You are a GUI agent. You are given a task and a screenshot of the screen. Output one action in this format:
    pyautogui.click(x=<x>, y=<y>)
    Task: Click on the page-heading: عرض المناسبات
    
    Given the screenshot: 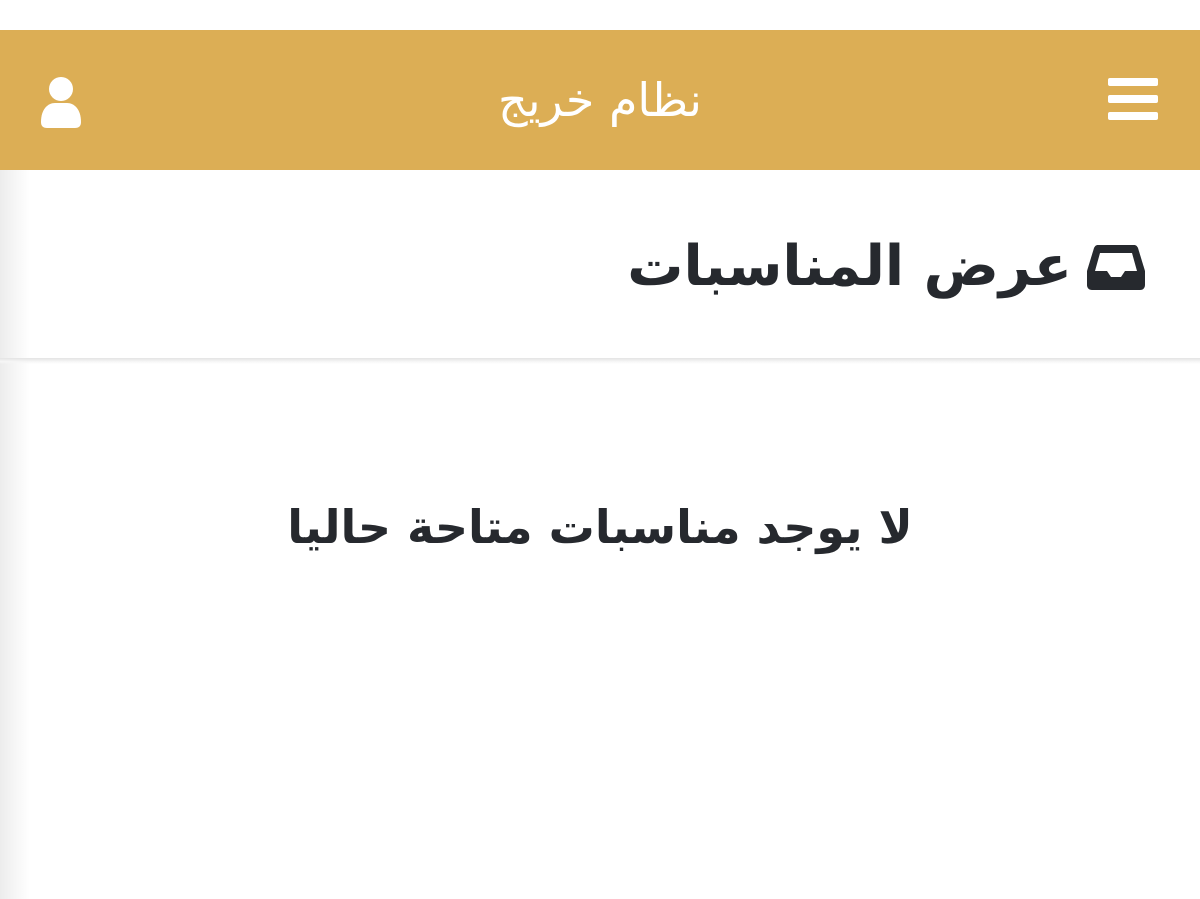 What is the action you would take?
    pyautogui.click(x=886, y=267)
    